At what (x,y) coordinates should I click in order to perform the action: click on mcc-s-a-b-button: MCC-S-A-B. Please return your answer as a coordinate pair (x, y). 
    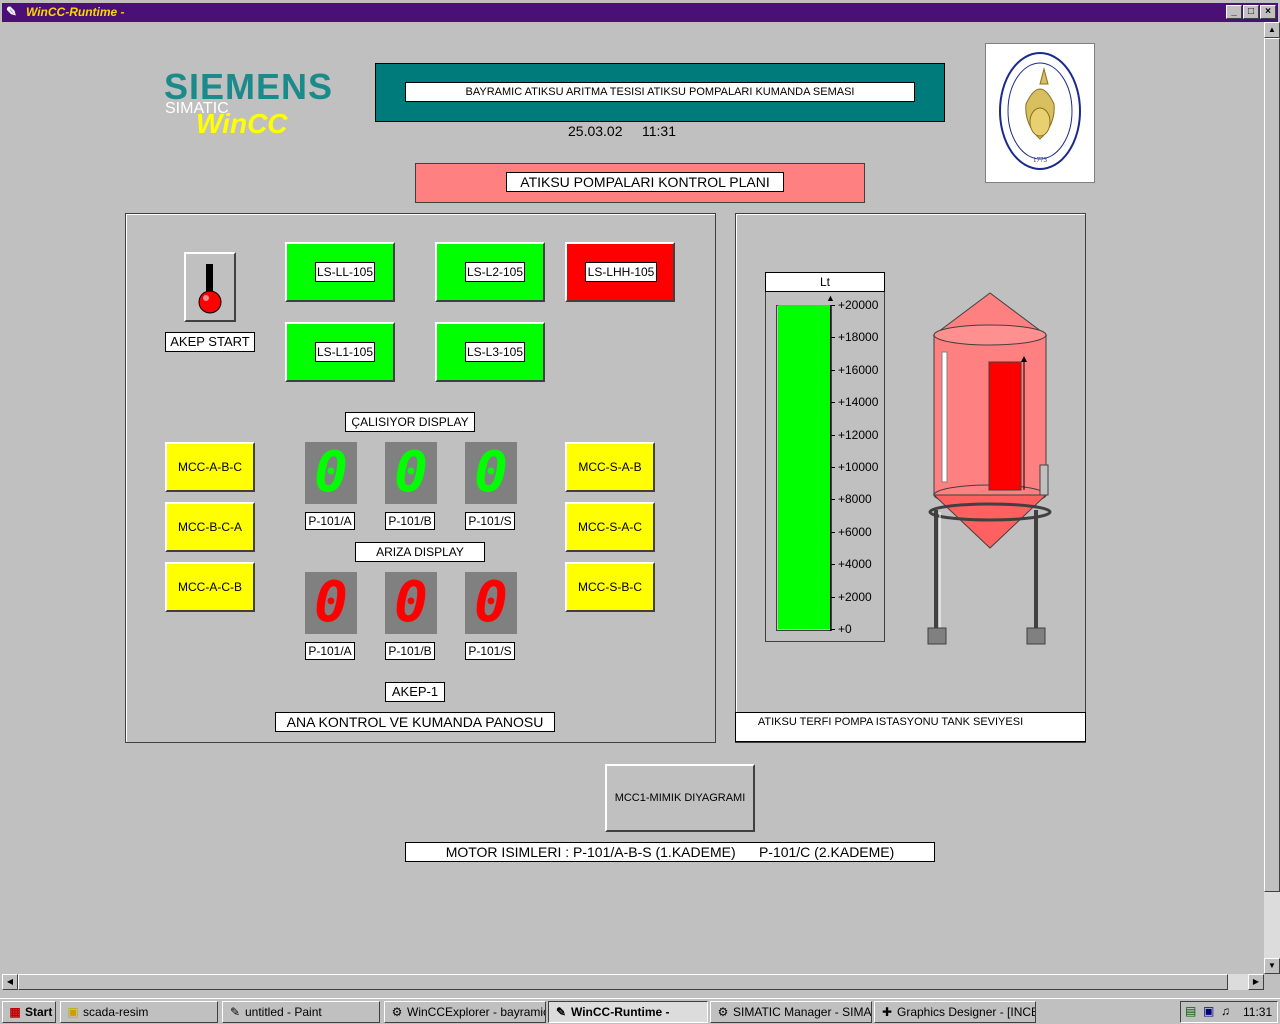
    Looking at the image, I should click on (610, 467).